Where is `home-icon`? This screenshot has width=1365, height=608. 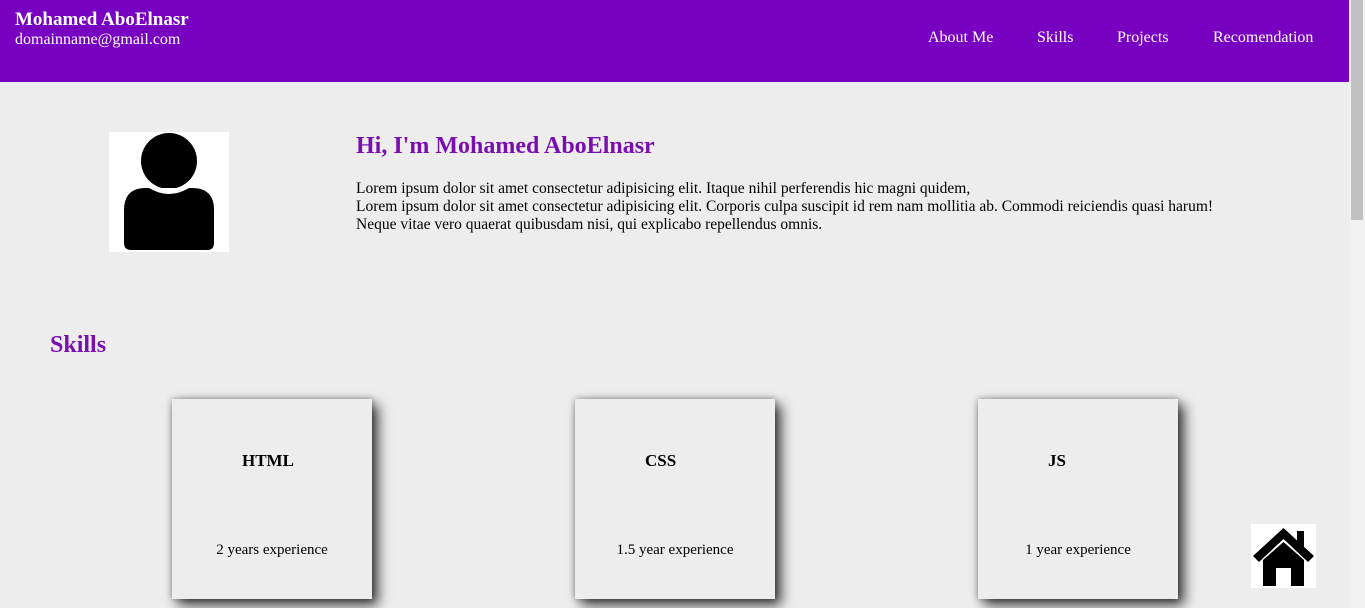
home-icon is located at coordinates (1283, 557).